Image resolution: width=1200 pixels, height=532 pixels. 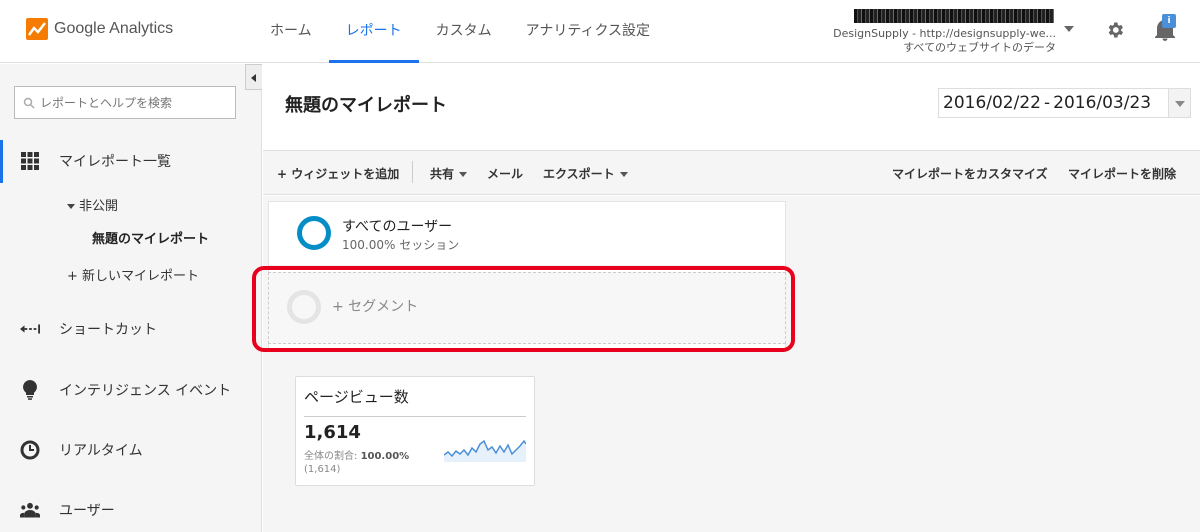 I want to click on sidebar-item-realtime: リアルタイム, so click(x=131, y=450).